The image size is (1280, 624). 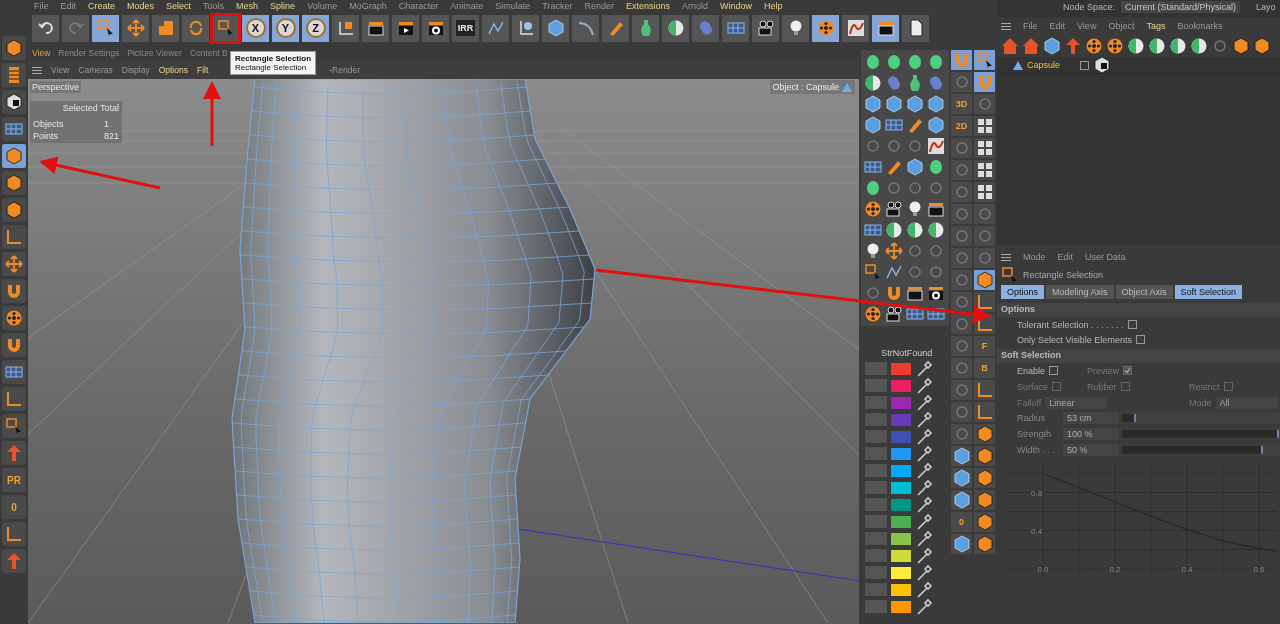 What do you see at coordinates (14, 480) in the screenshot?
I see `tool-button: PR` at bounding box center [14, 480].